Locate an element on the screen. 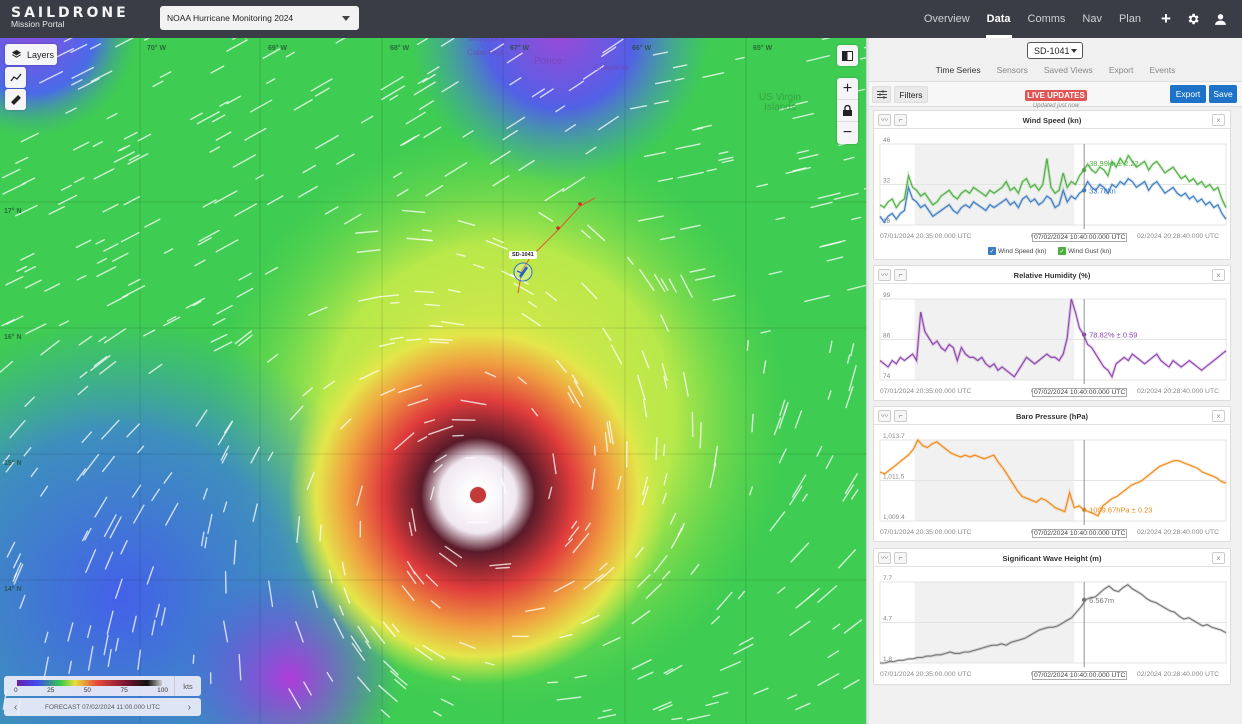  nav-overview: Overview is located at coordinates (947, 19).